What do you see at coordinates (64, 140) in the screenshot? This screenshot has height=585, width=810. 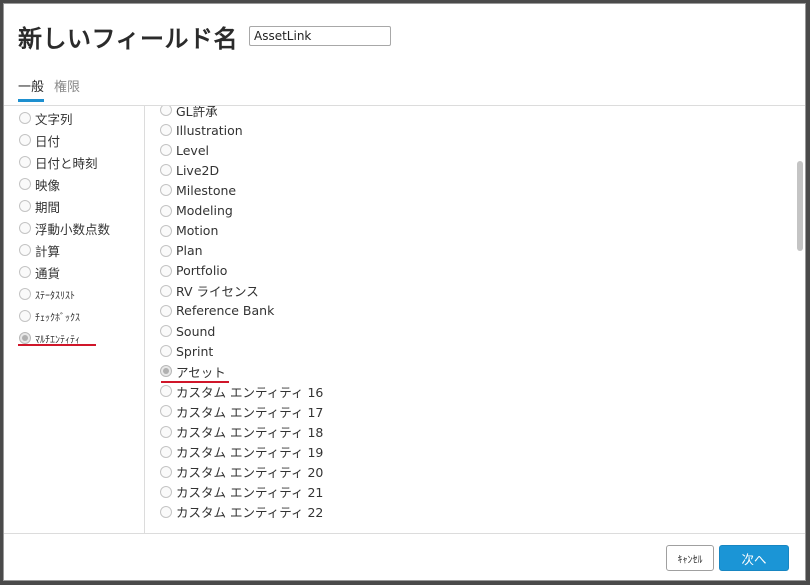 I see `field-type-option: 日付` at bounding box center [64, 140].